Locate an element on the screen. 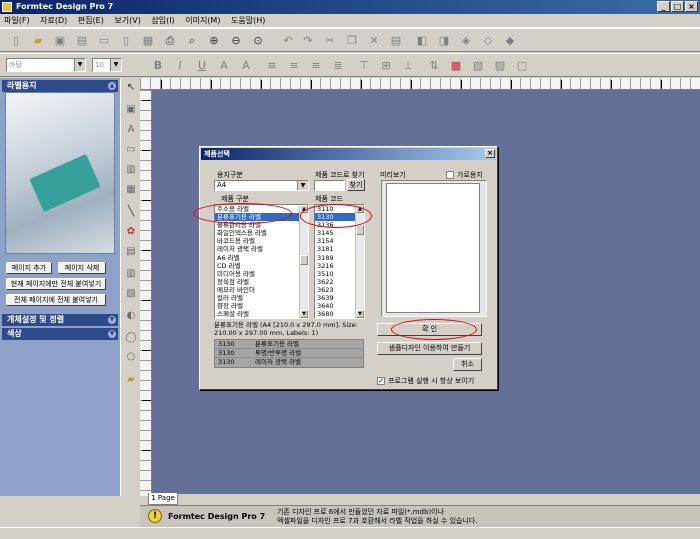 The height and width of the screenshot is (539, 700). list-item: 레이저 광택 라벨 is located at coordinates (261, 249).